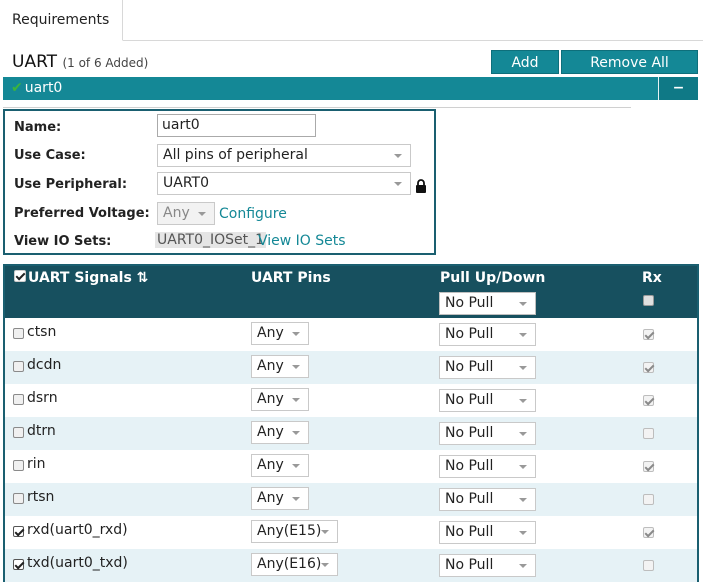  Describe the element at coordinates (351, 499) in the screenshot. I see `table-row: rtsn Any No Pull` at that location.